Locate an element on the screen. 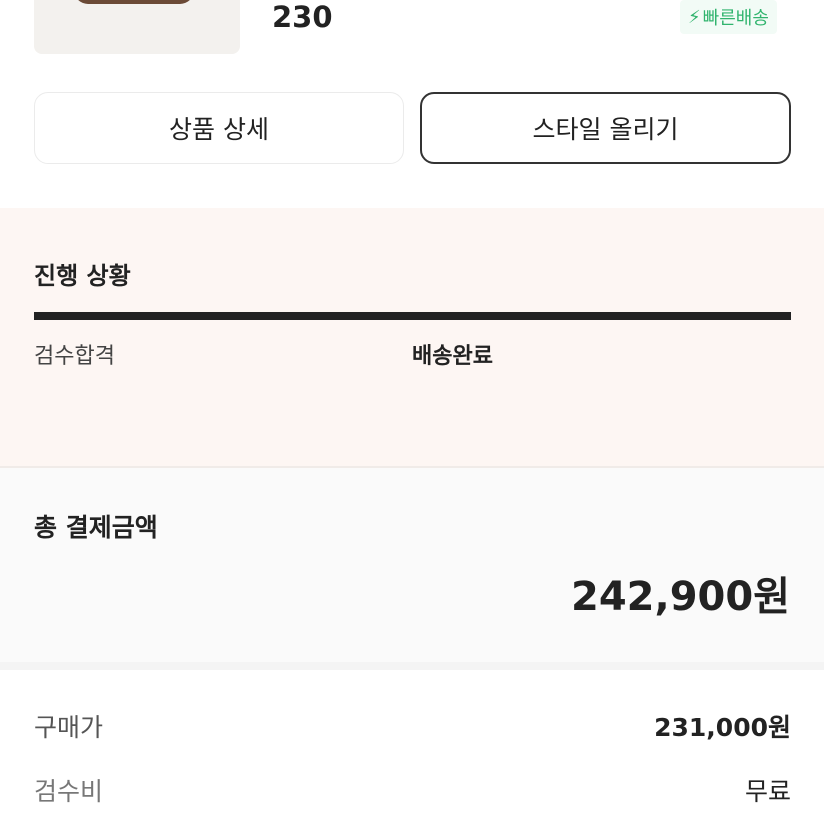  progress-bar is located at coordinates (412, 316).